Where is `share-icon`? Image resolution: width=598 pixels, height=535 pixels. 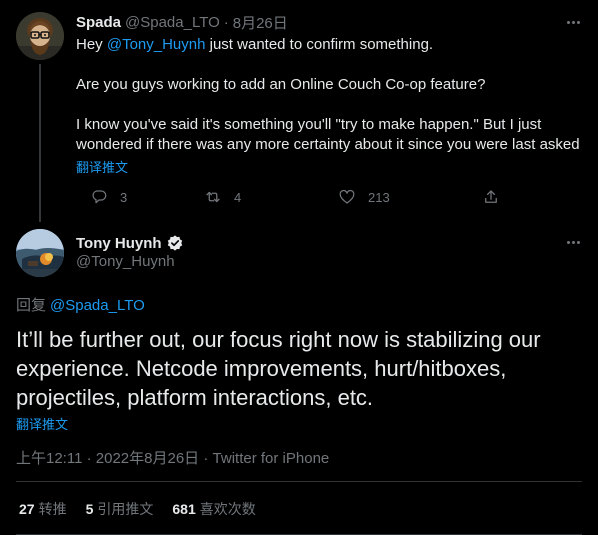 share-icon is located at coordinates (491, 196).